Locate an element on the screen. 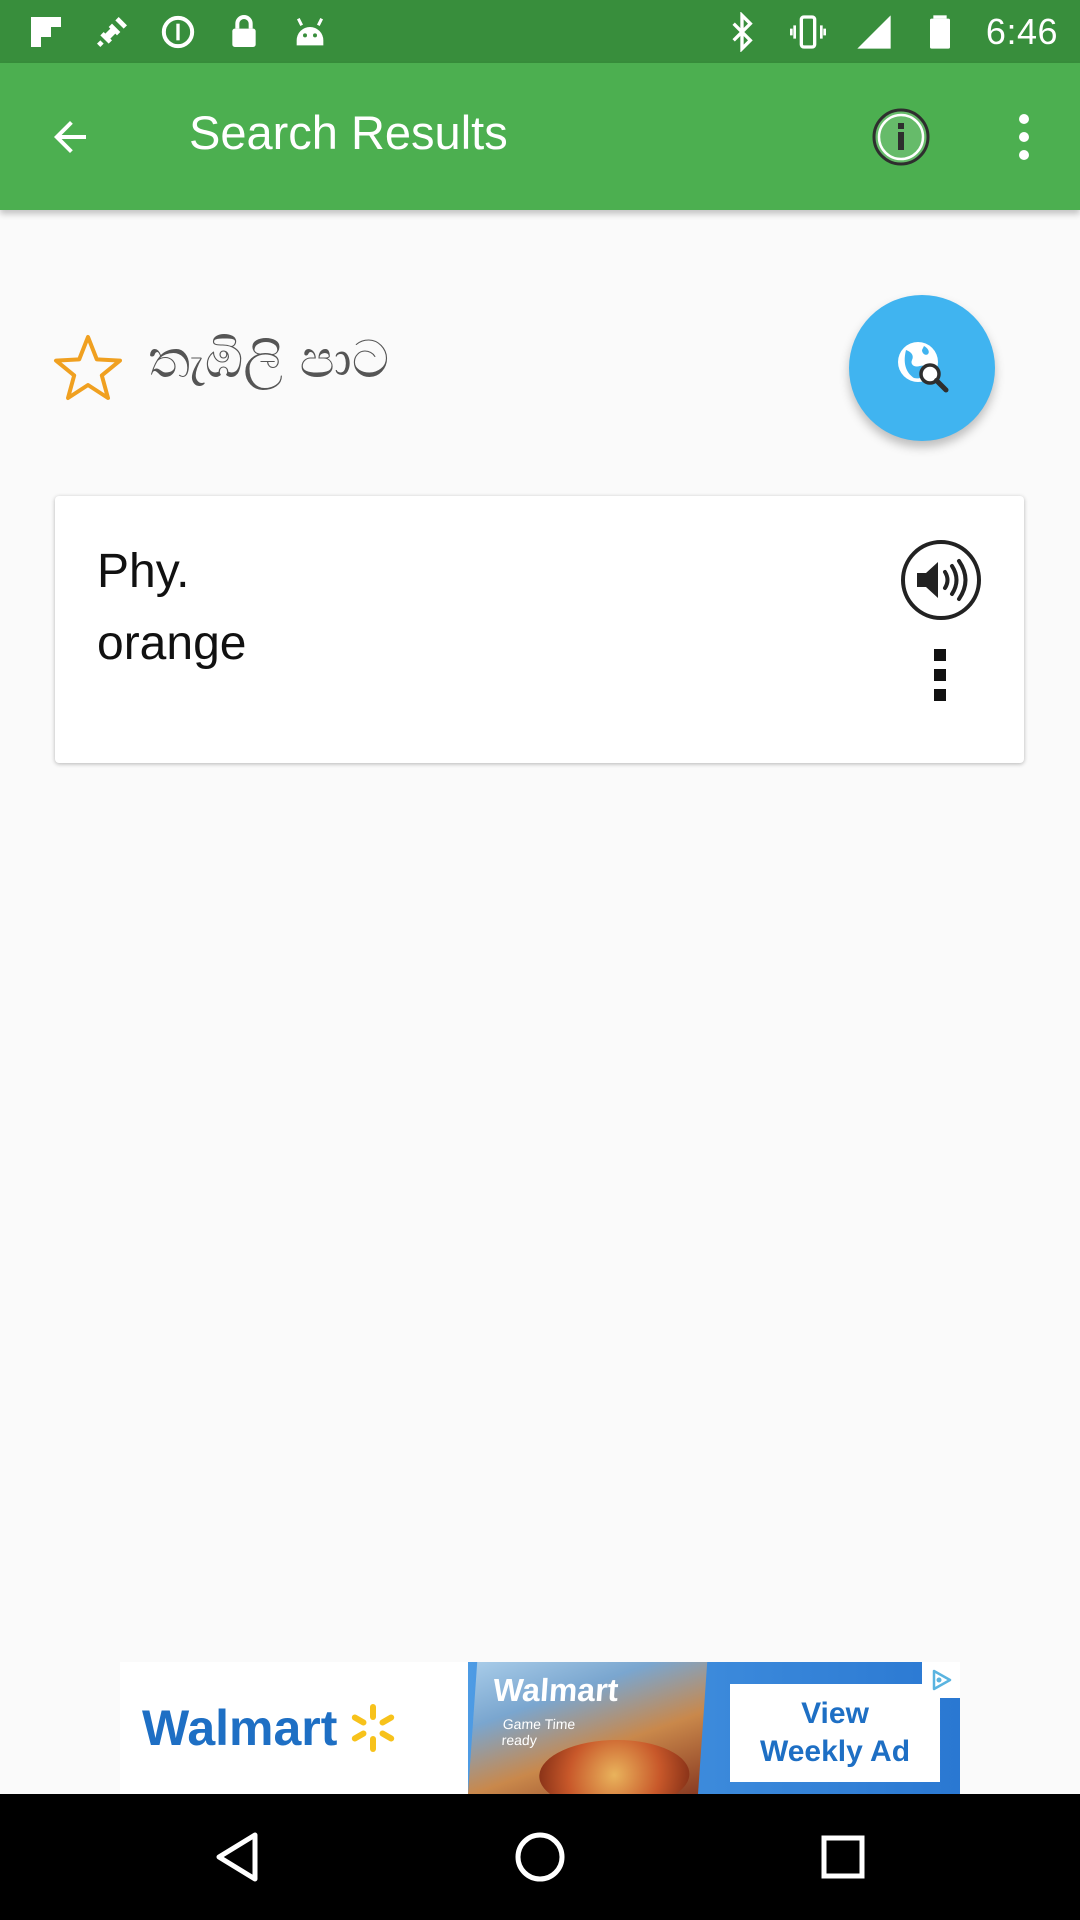 This screenshot has height=1920, width=1080. back-triangle-icon is located at coordinates (237, 1857).